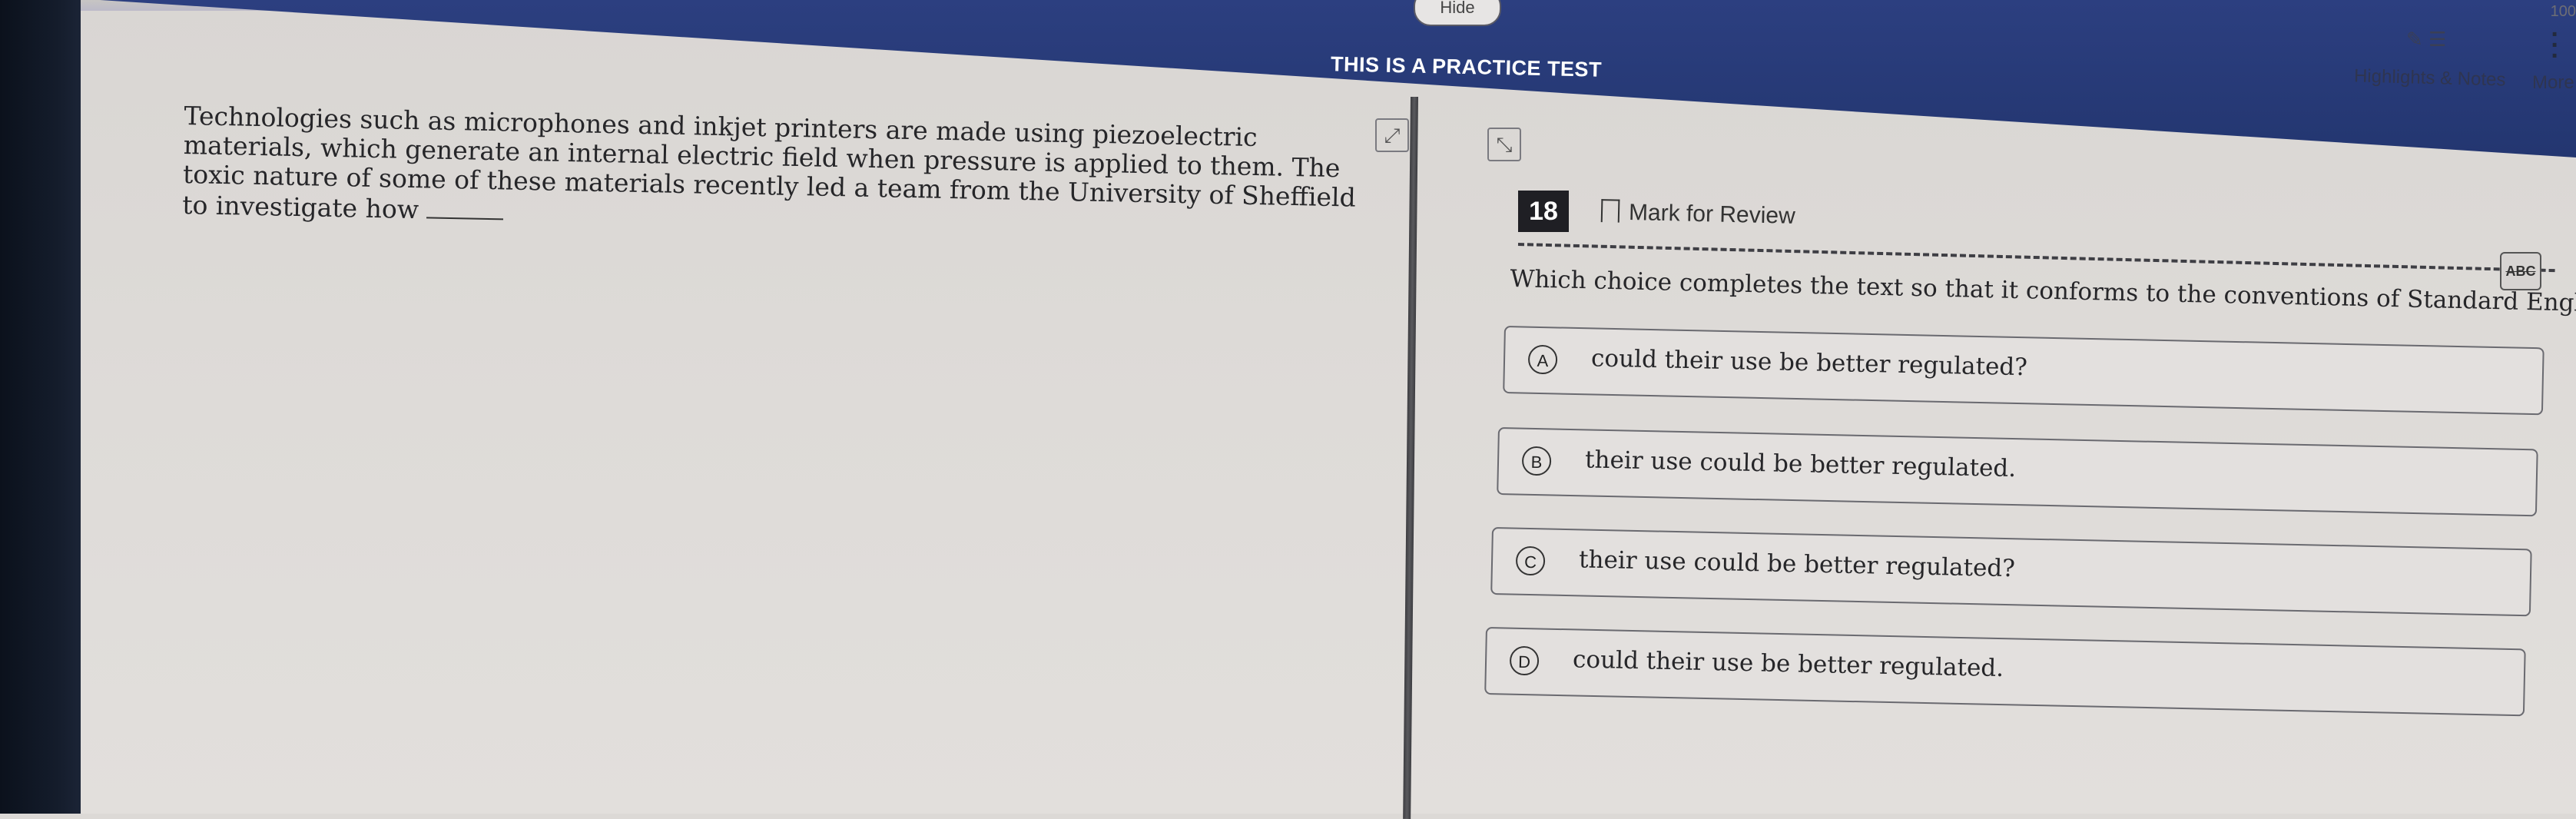  I want to click on pen-icon: ✎, so click(2414, 39).